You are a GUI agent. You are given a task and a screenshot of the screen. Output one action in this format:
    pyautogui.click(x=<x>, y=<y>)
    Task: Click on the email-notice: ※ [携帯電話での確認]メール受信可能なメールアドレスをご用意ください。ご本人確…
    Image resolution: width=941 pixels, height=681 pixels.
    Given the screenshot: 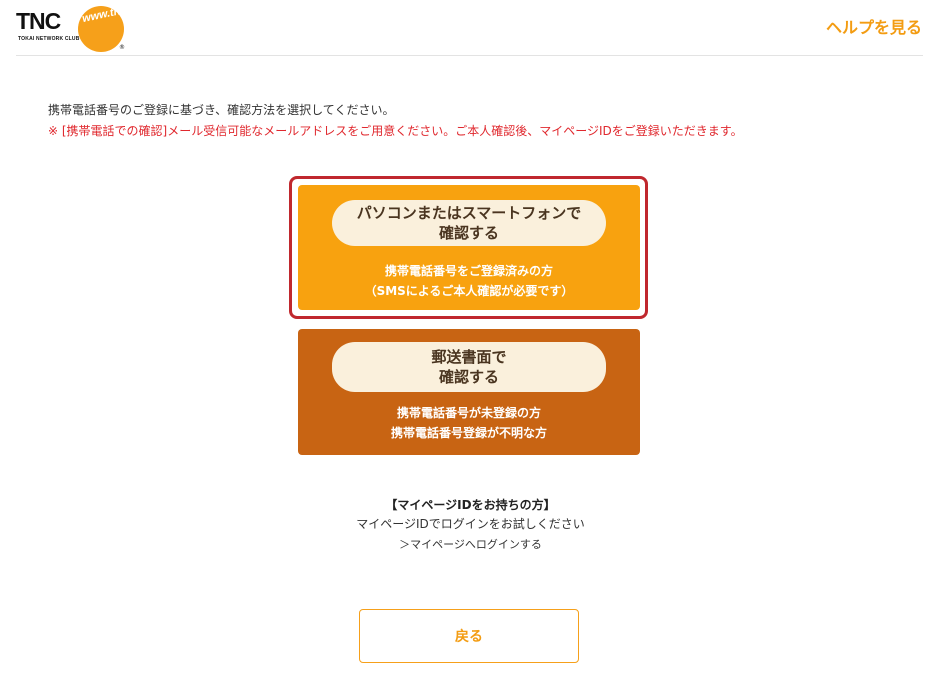 What is the action you would take?
    pyautogui.click(x=395, y=131)
    